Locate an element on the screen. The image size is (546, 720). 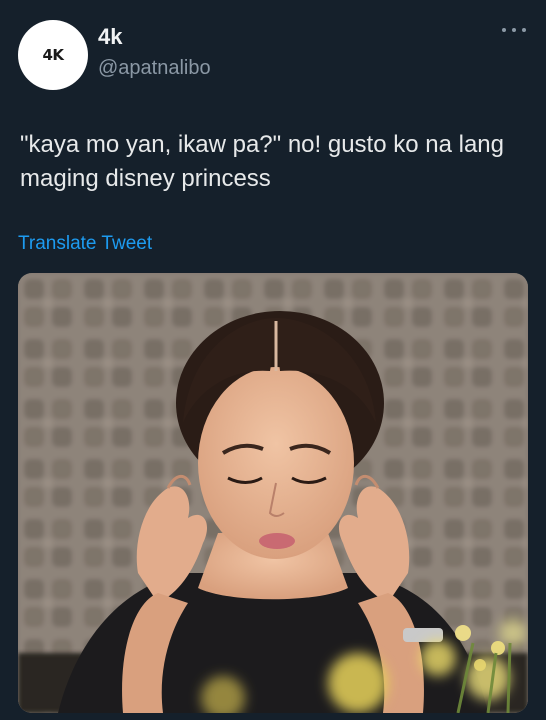
translate-tweet-link: Translate Tweet is located at coordinates (85, 244).